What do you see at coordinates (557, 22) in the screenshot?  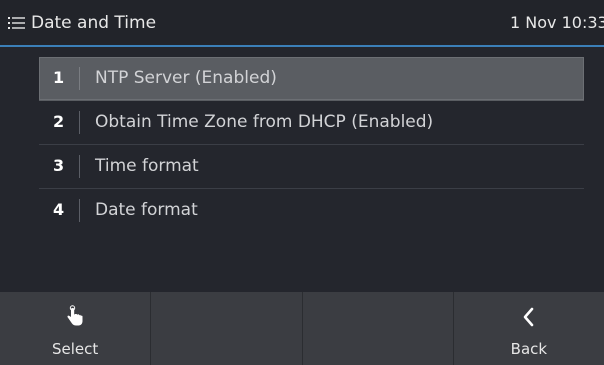 I see `date-time-display: 1 Nov 10:33` at bounding box center [557, 22].